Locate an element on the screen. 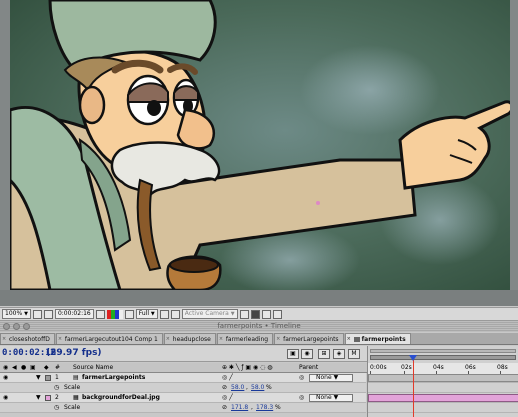 This screenshot has width=518, height=417. minimize-window-icon is located at coordinates (16, 326).